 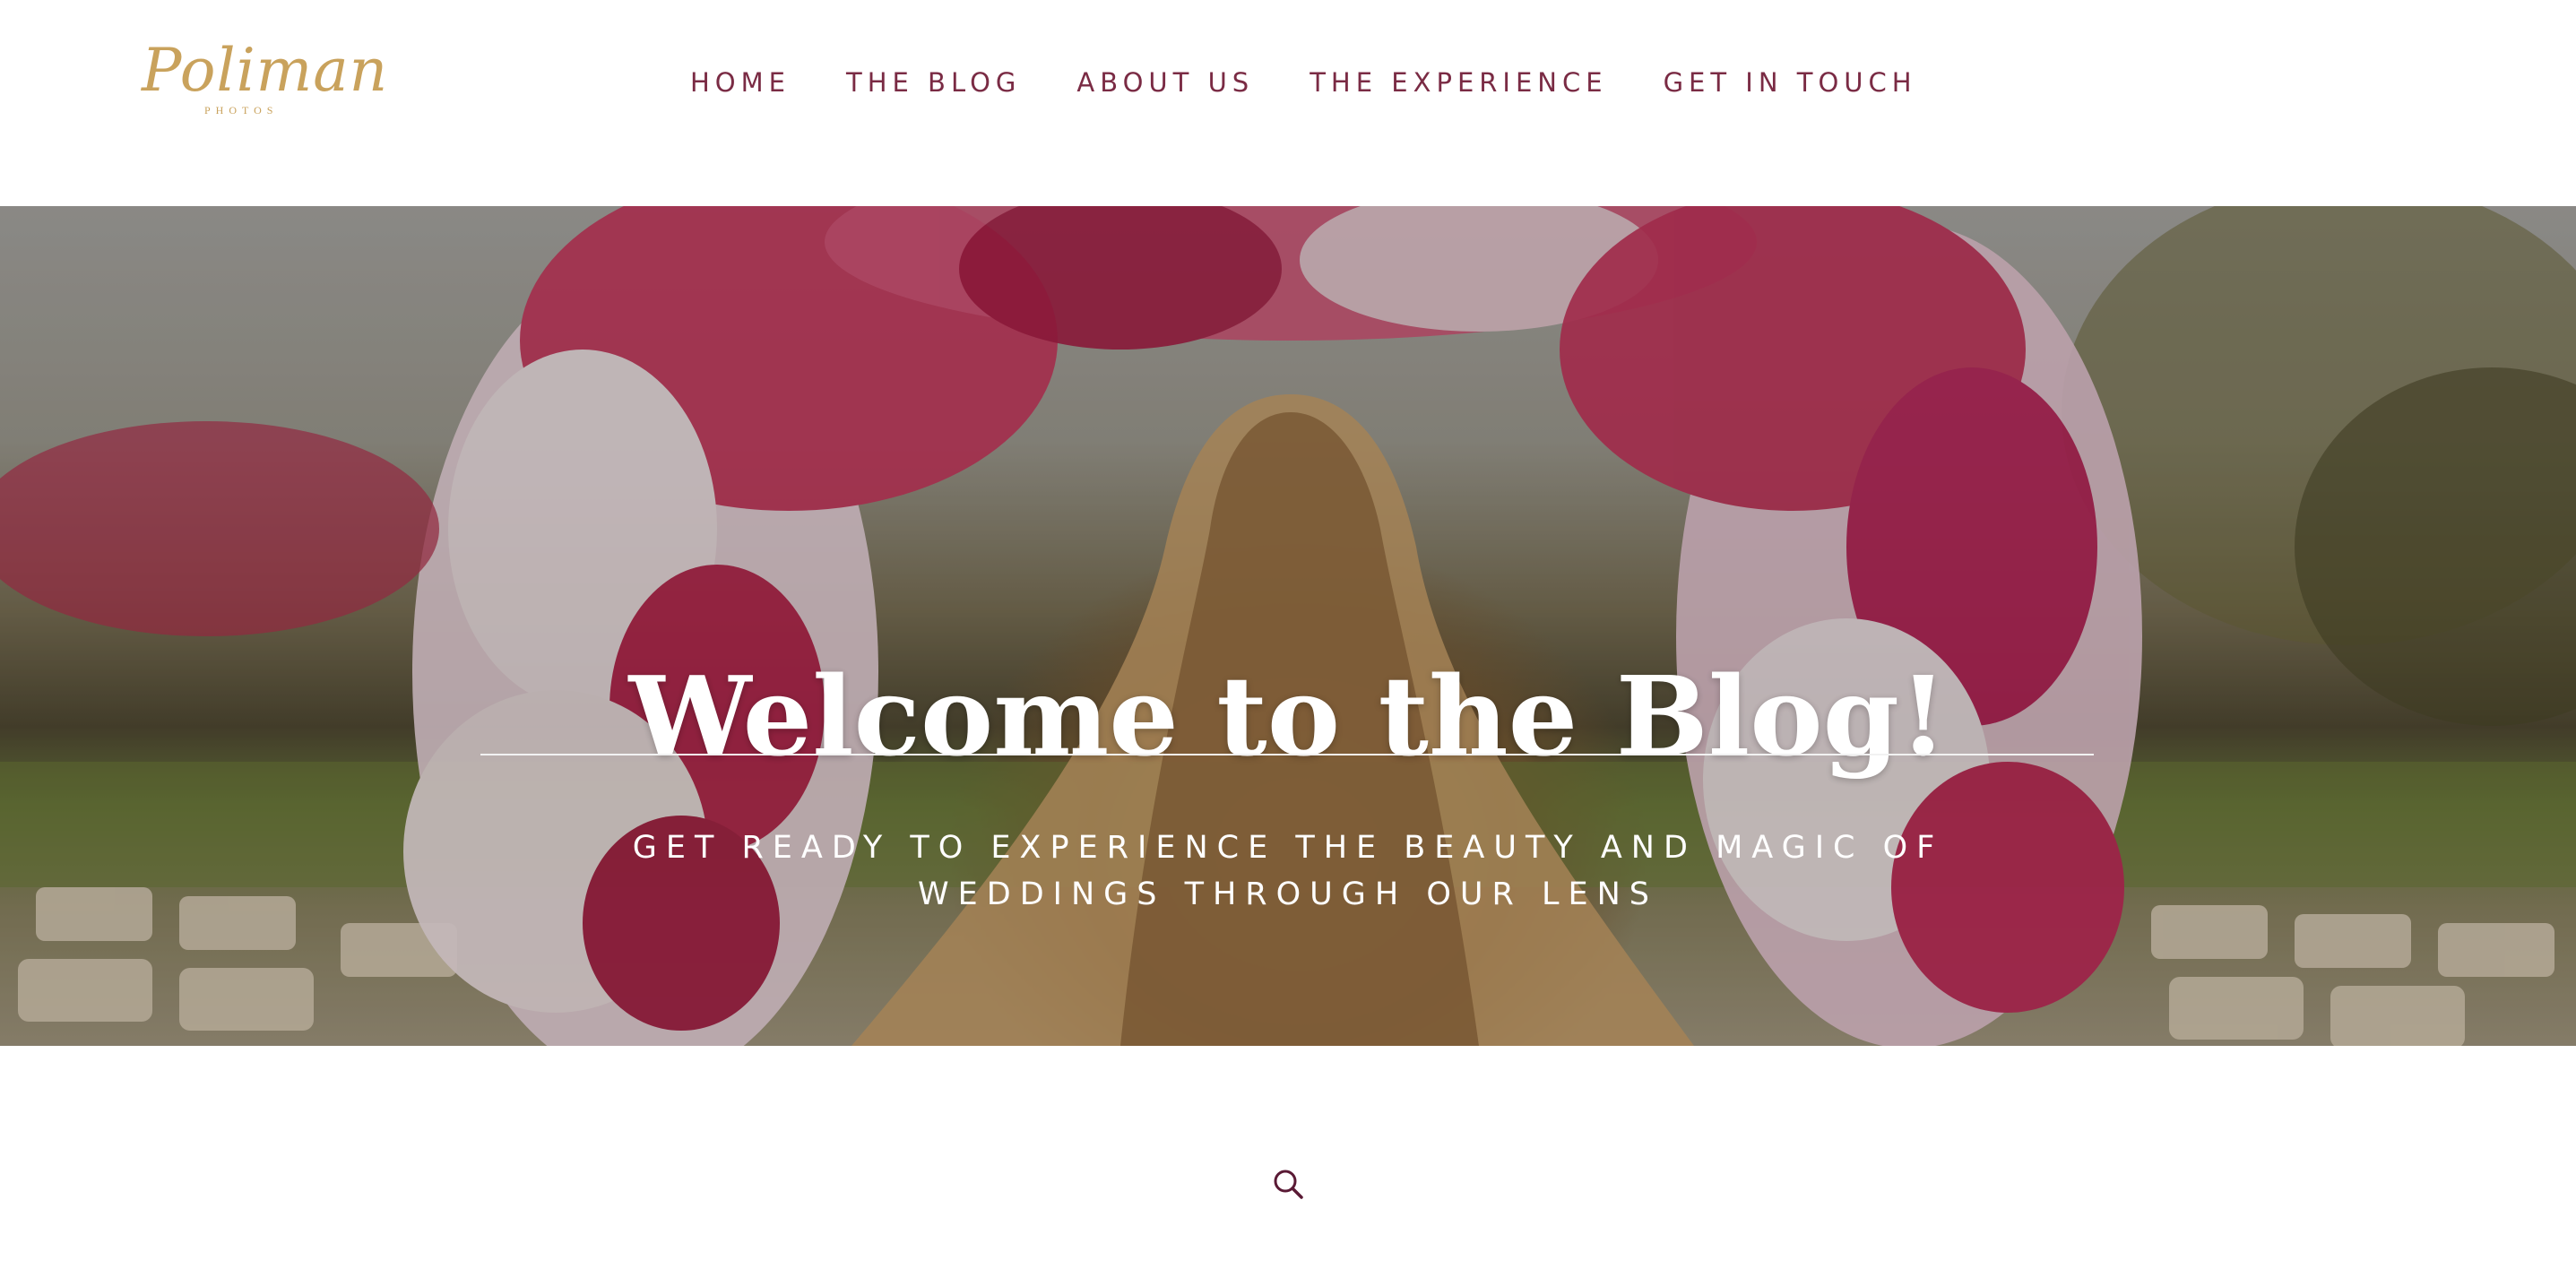 I want to click on site-logo: Poliman PHOTOS, so click(x=261, y=80).